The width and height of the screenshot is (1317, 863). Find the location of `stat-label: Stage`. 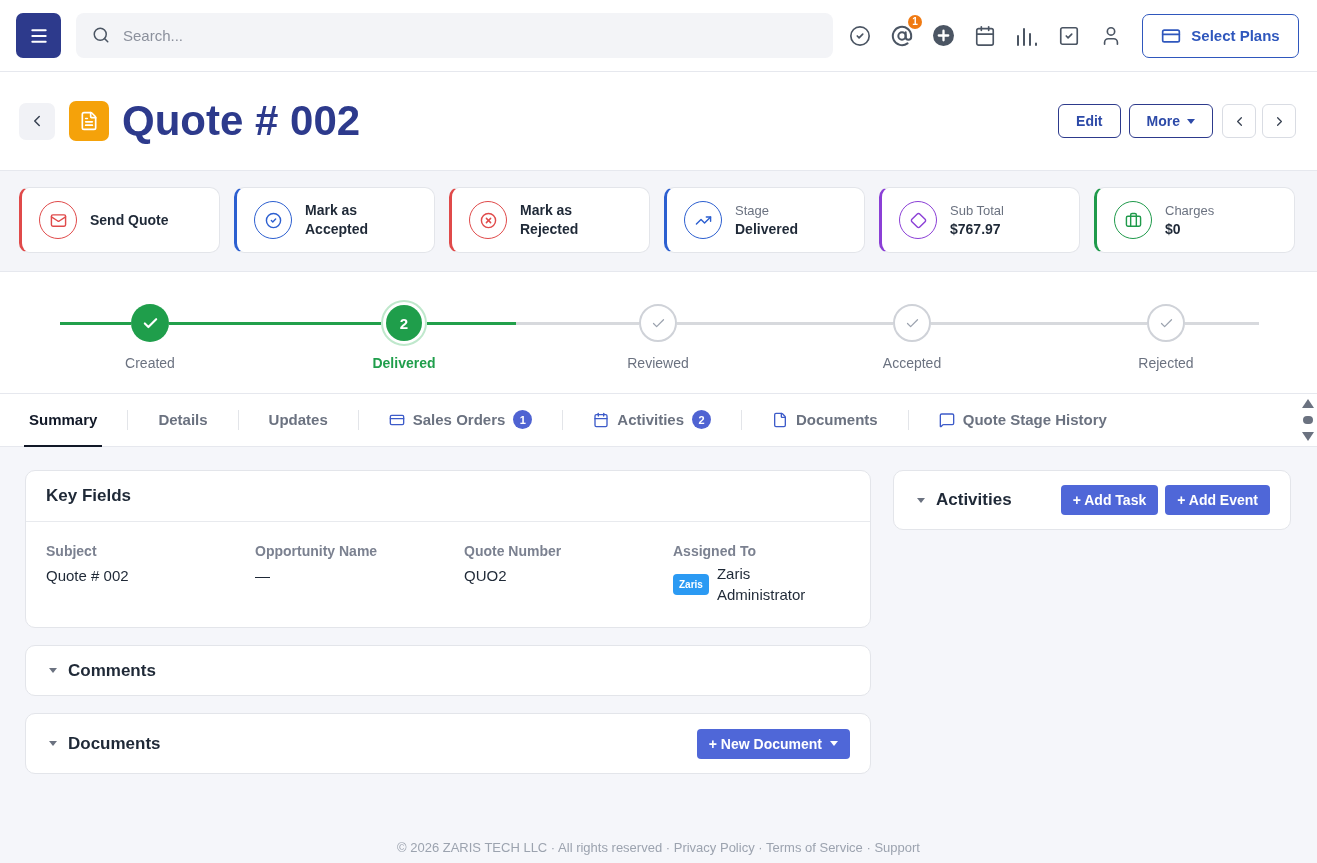

stat-label: Stage is located at coordinates (752, 210).